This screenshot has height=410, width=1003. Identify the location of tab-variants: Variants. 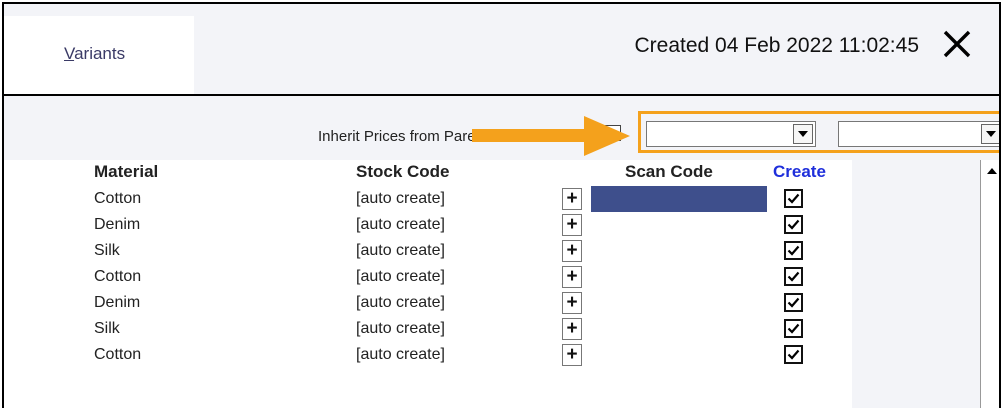
(99, 55).